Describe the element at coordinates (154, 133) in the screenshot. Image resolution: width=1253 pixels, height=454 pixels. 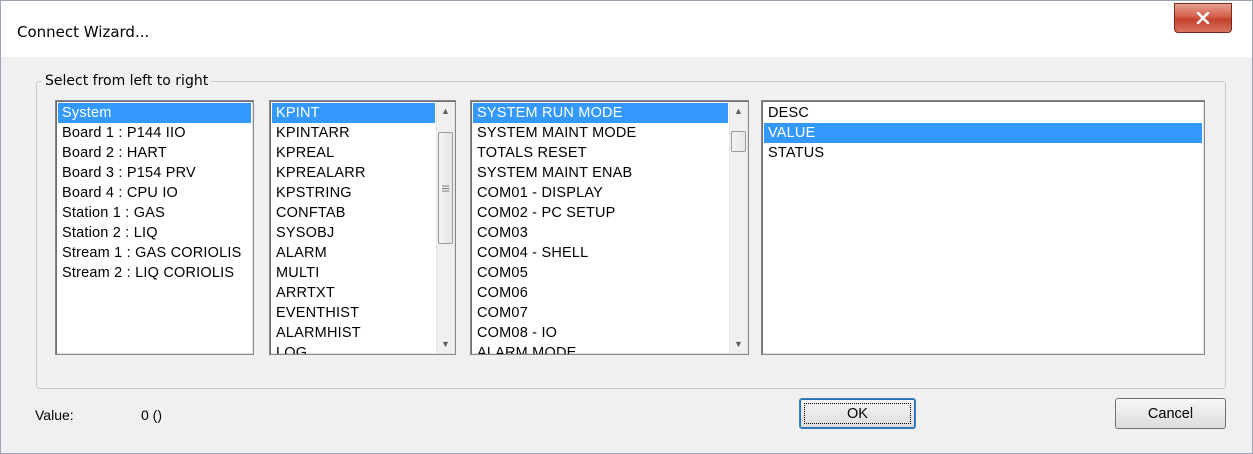
I see `system-list-item: Board 1 : P144 IIO` at that location.